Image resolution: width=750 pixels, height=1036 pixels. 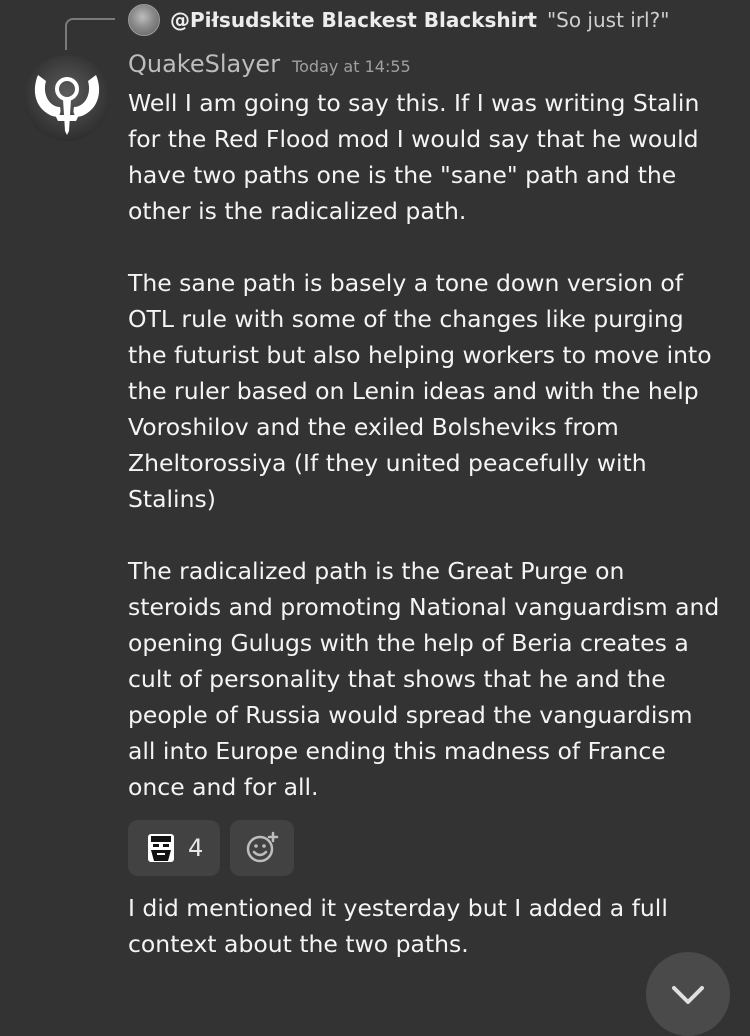 I want to click on username: QuakeSlayer, so click(x=204, y=64).